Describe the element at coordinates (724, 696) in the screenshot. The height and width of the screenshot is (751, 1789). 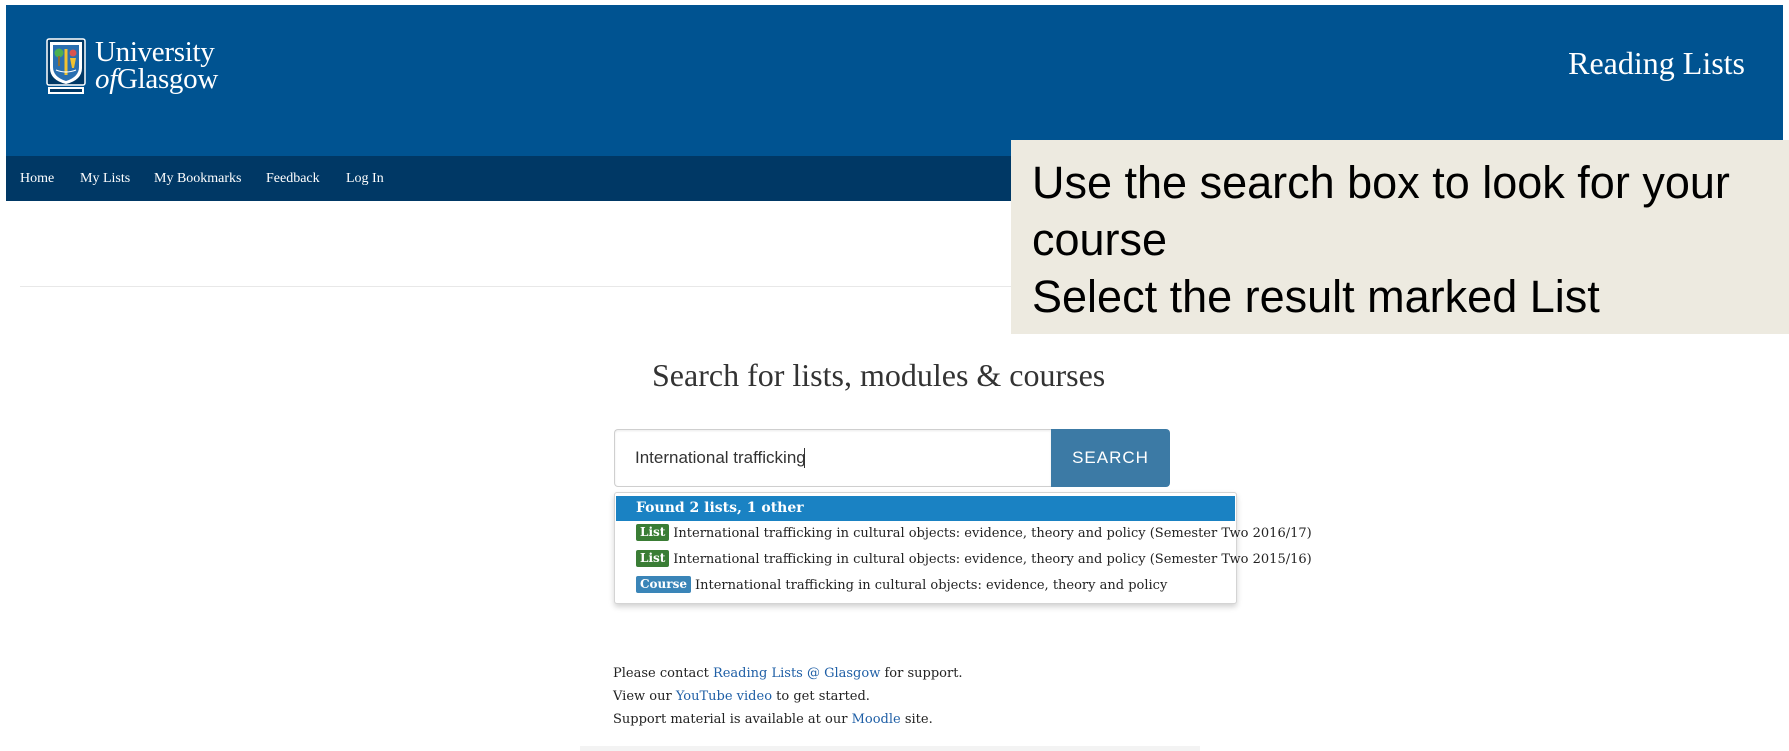
I see `youtube-video-link: YouTube video` at that location.